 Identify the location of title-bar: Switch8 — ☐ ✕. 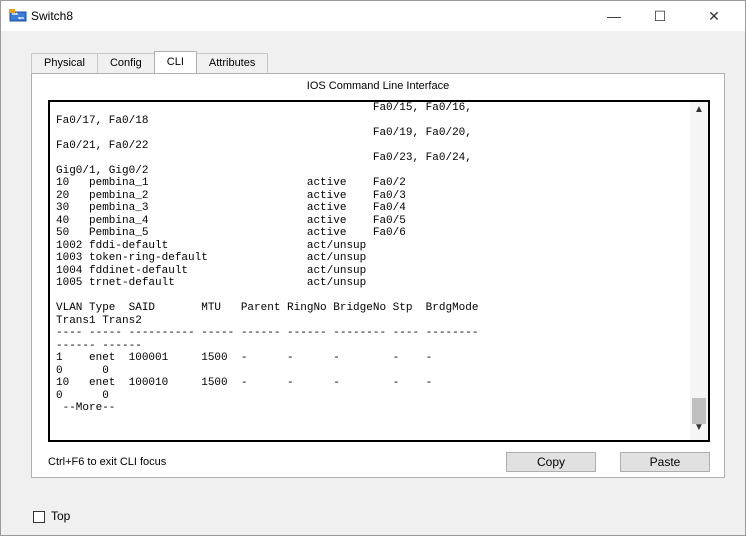
(373, 16).